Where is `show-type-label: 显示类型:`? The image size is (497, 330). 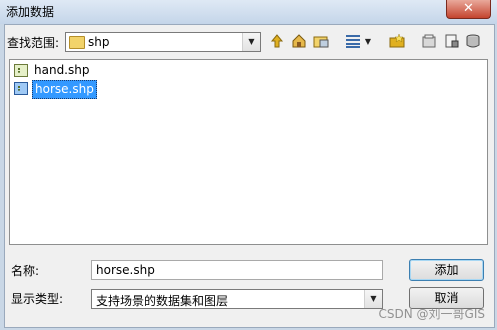
show-type-label: 显示类型: is located at coordinates (37, 299).